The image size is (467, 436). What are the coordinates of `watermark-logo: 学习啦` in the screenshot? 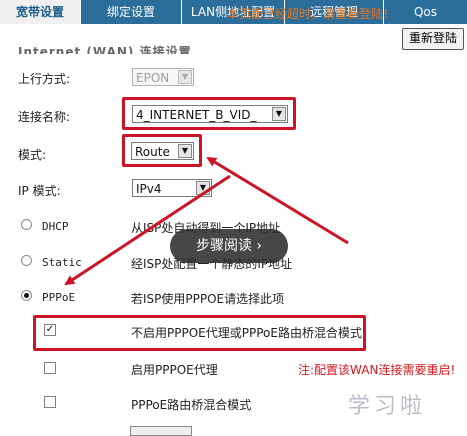 It's located at (387, 406).